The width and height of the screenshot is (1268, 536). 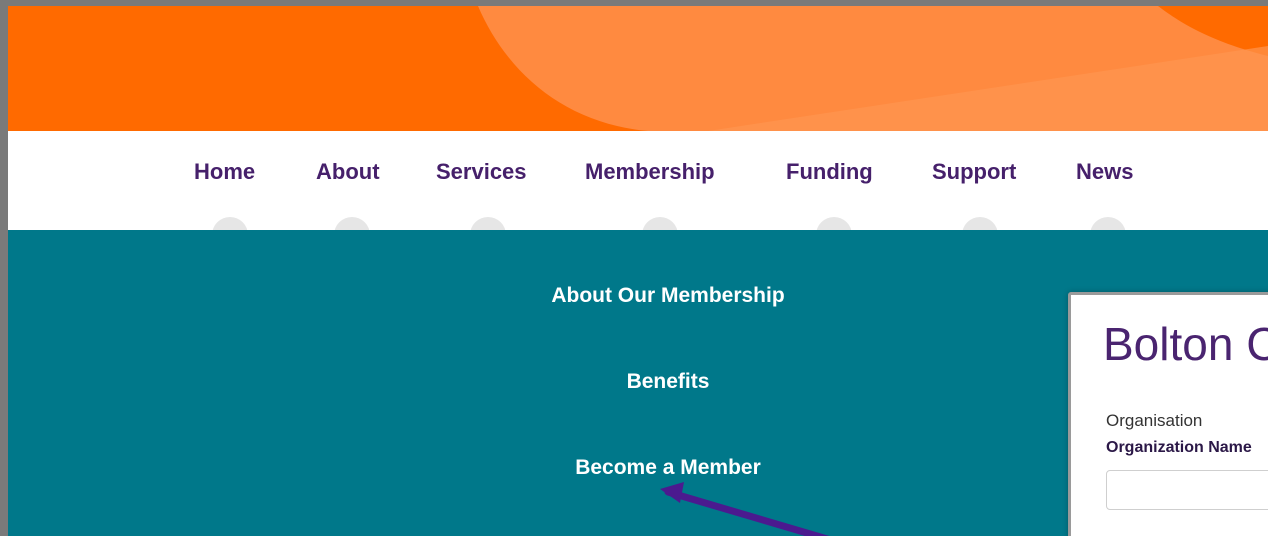 I want to click on organization-name-label: Organization Name, so click(x=1179, y=447).